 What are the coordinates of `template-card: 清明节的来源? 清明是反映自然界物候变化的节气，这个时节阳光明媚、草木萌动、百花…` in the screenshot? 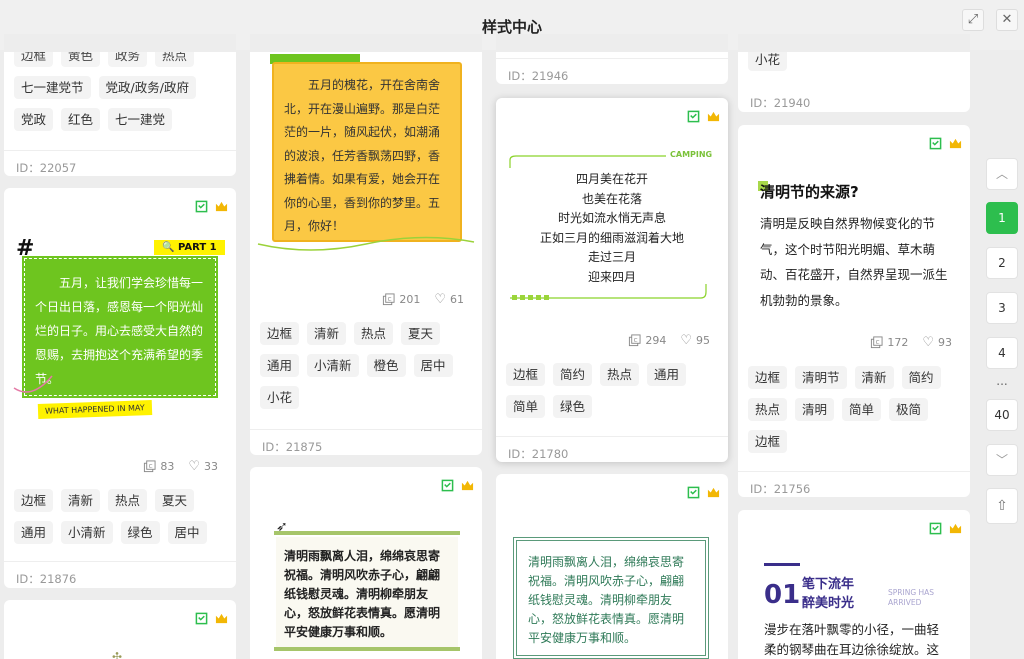 It's located at (854, 311).